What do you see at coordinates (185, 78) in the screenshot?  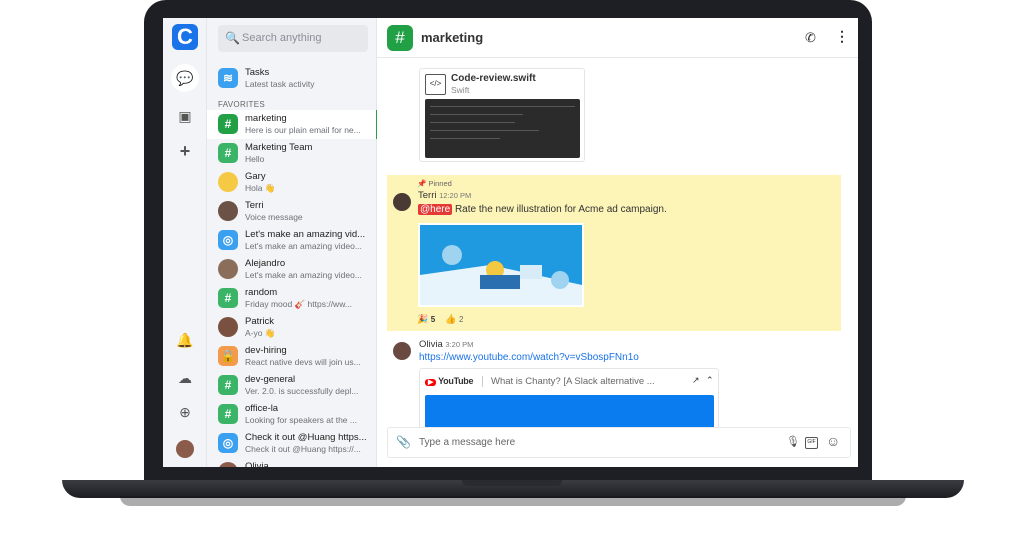 I see `chat-icon: 💬` at bounding box center [185, 78].